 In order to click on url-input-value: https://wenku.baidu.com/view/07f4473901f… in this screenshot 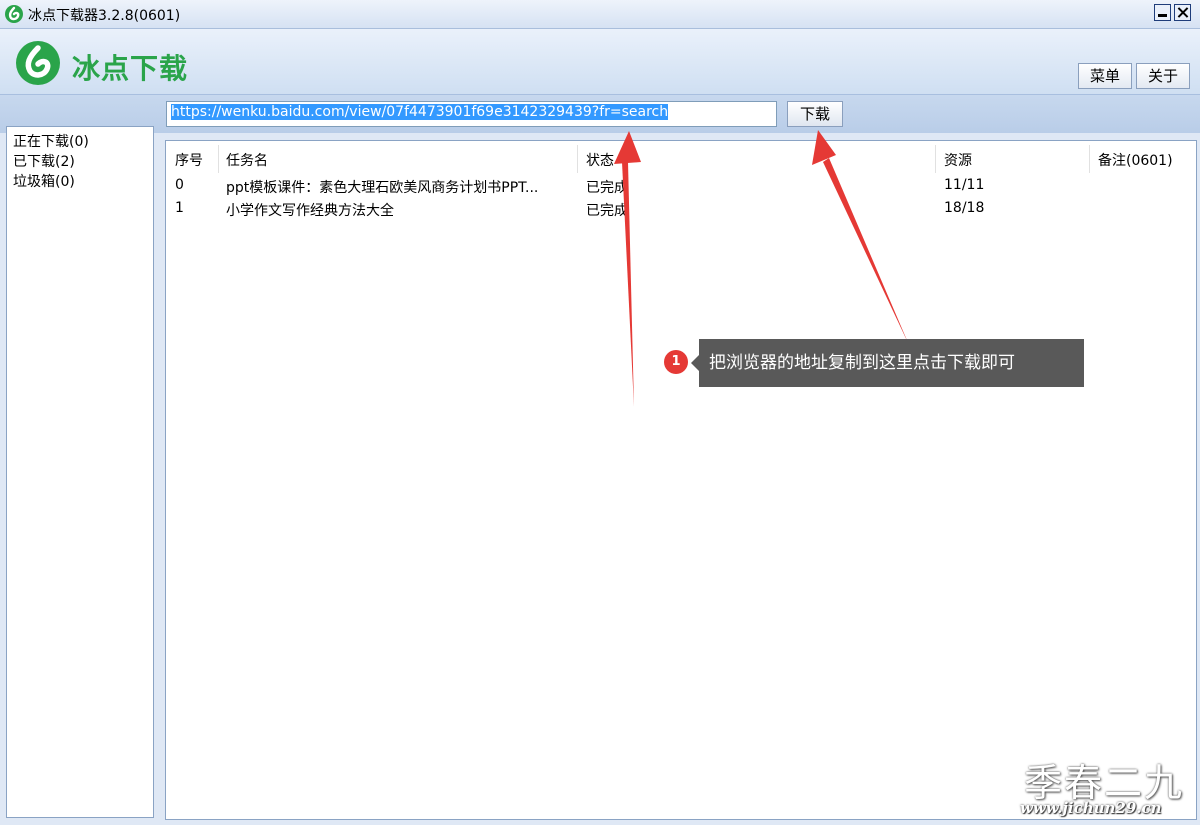, I will do `click(420, 112)`.